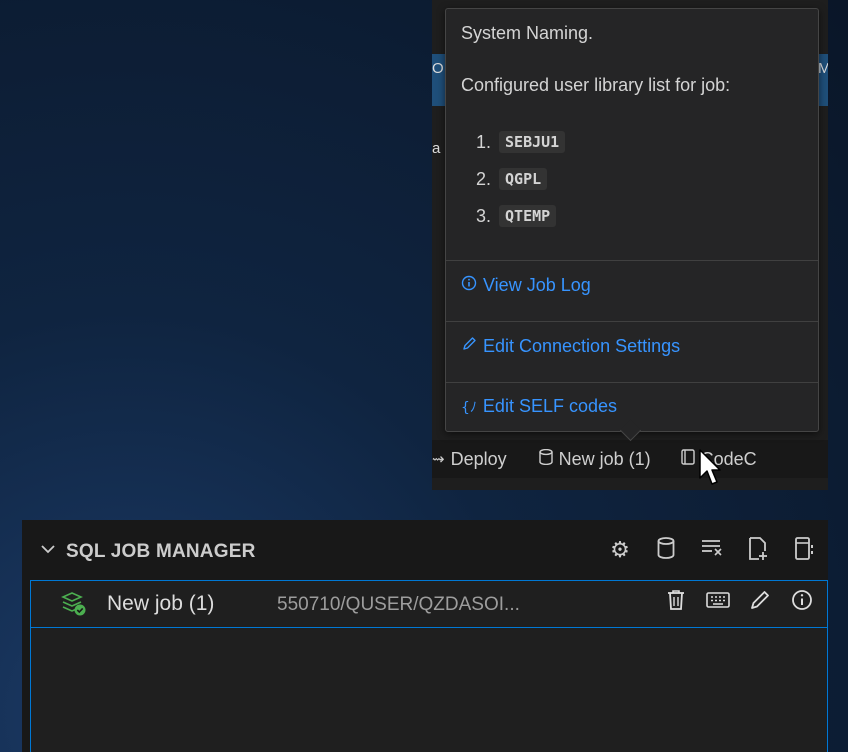 This screenshot has height=752, width=848. Describe the element at coordinates (549, 406) in the screenshot. I see `edit-self-codes-label: Edit SELF codes` at that location.